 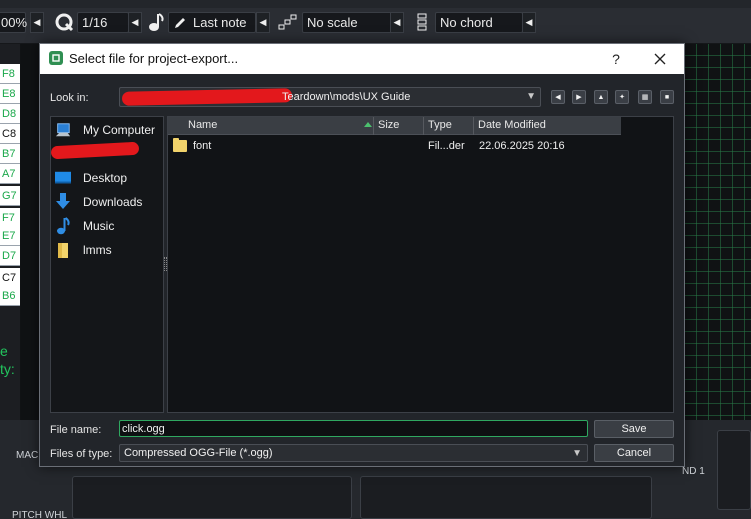 I want to click on scale-field: No scale, so click(x=347, y=22).